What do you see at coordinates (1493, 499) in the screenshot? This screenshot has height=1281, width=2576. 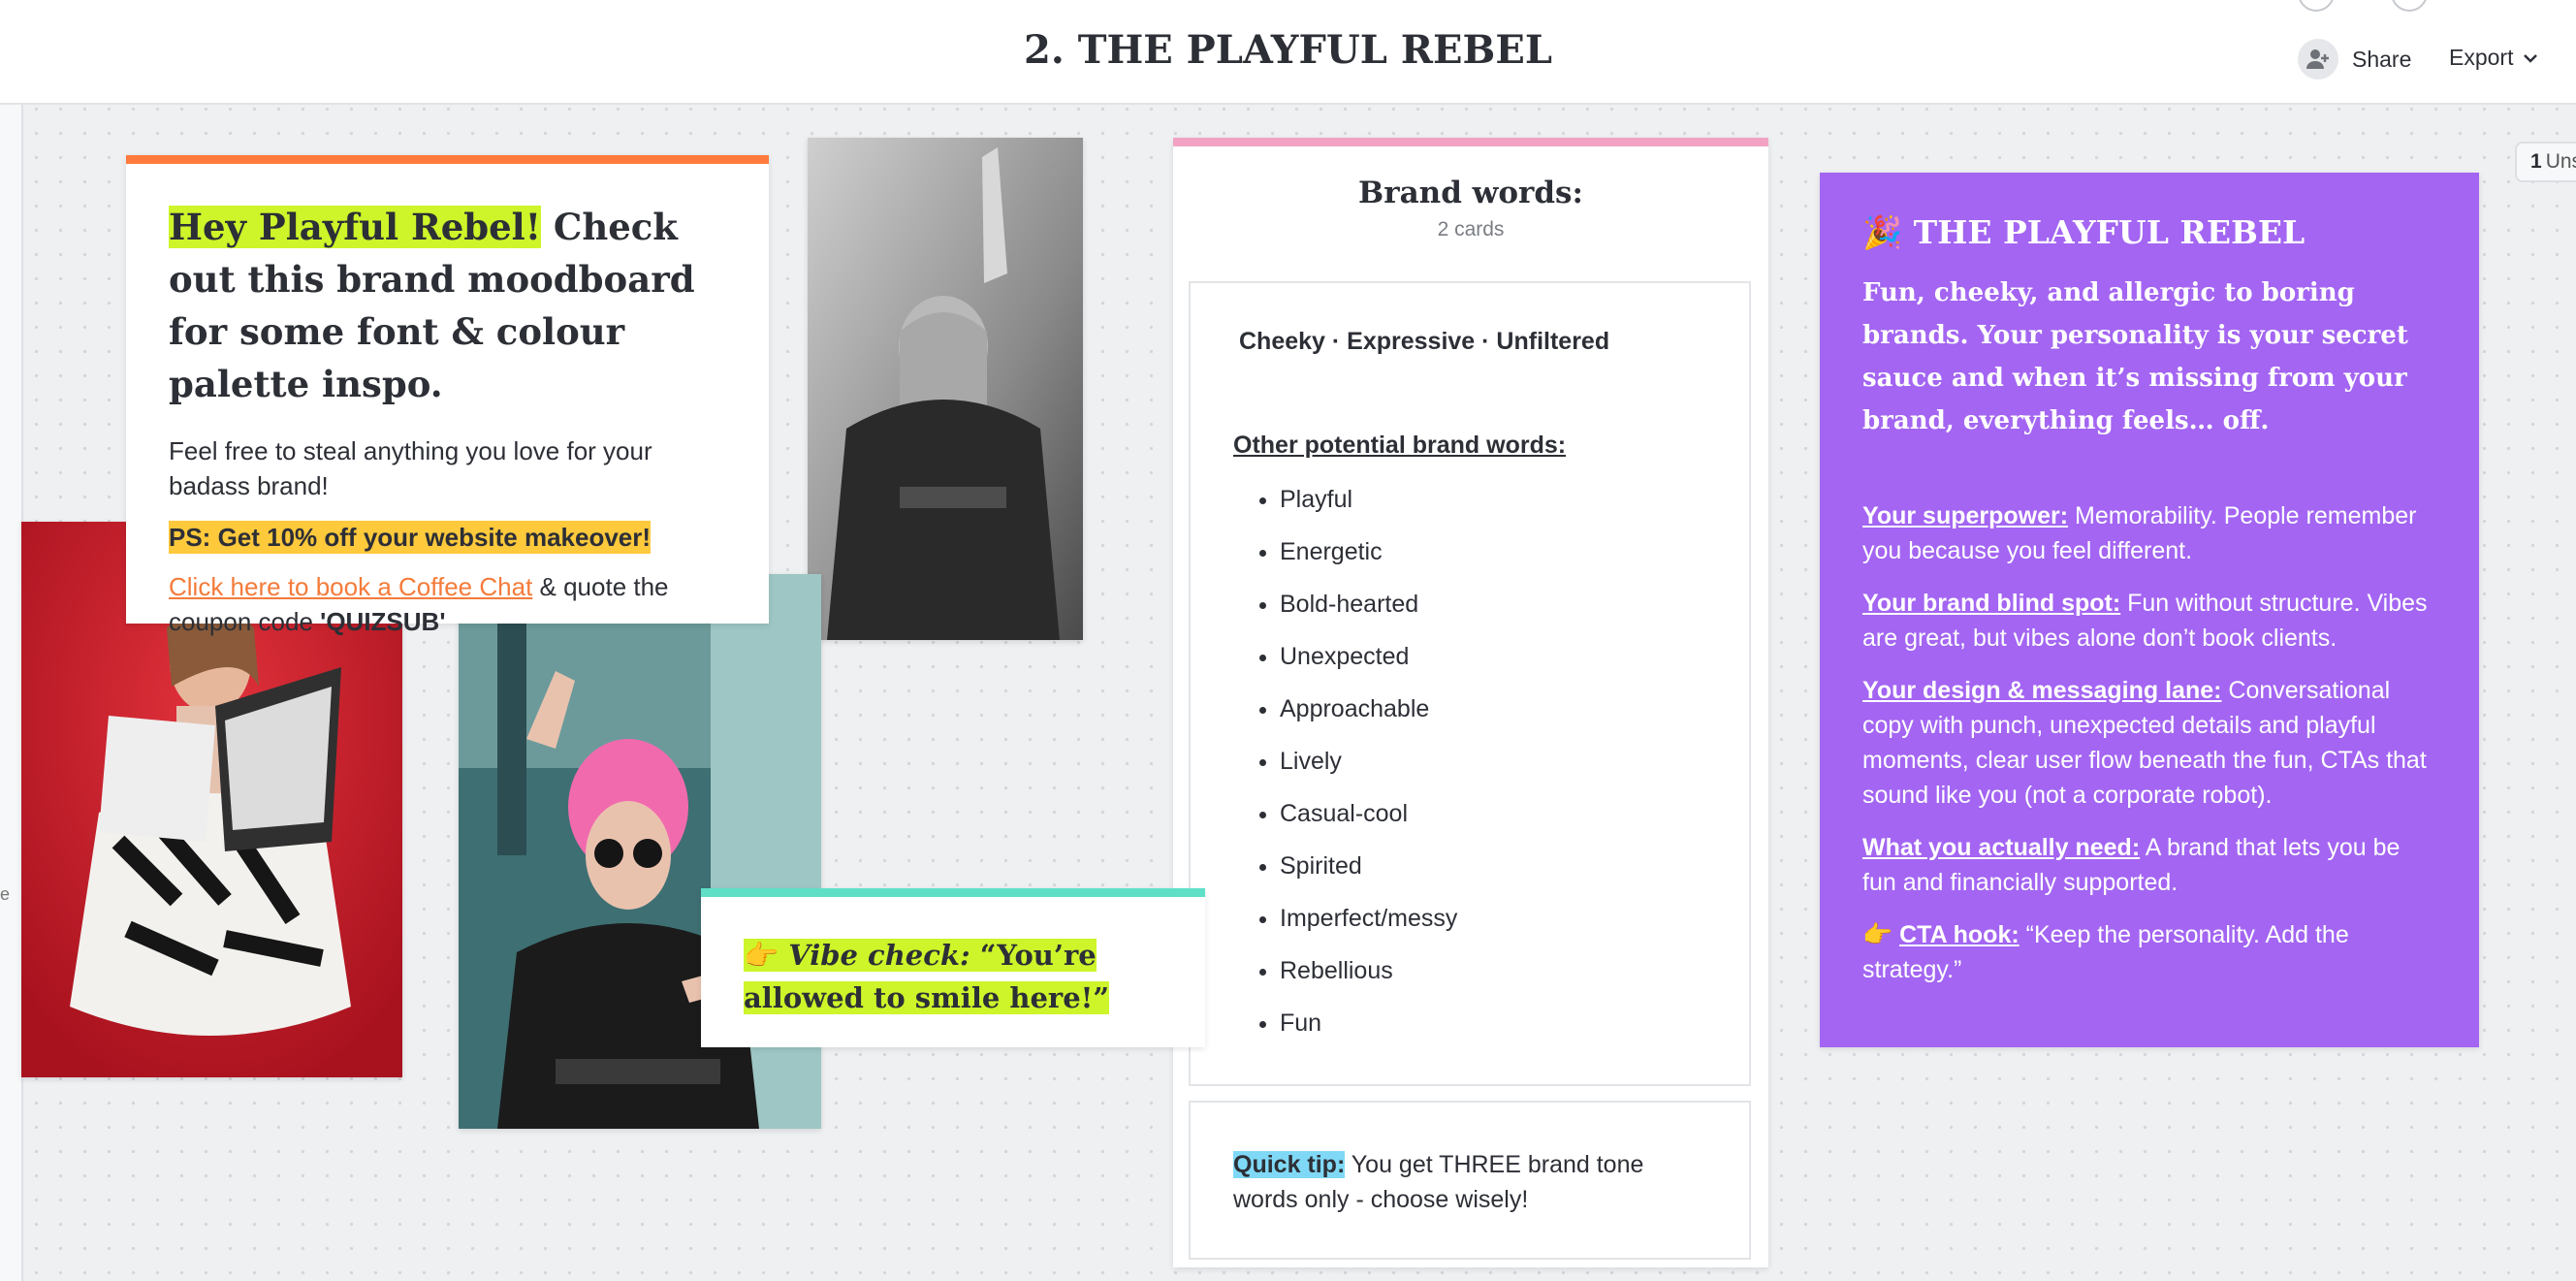 I see `list-item: Playful` at bounding box center [1493, 499].